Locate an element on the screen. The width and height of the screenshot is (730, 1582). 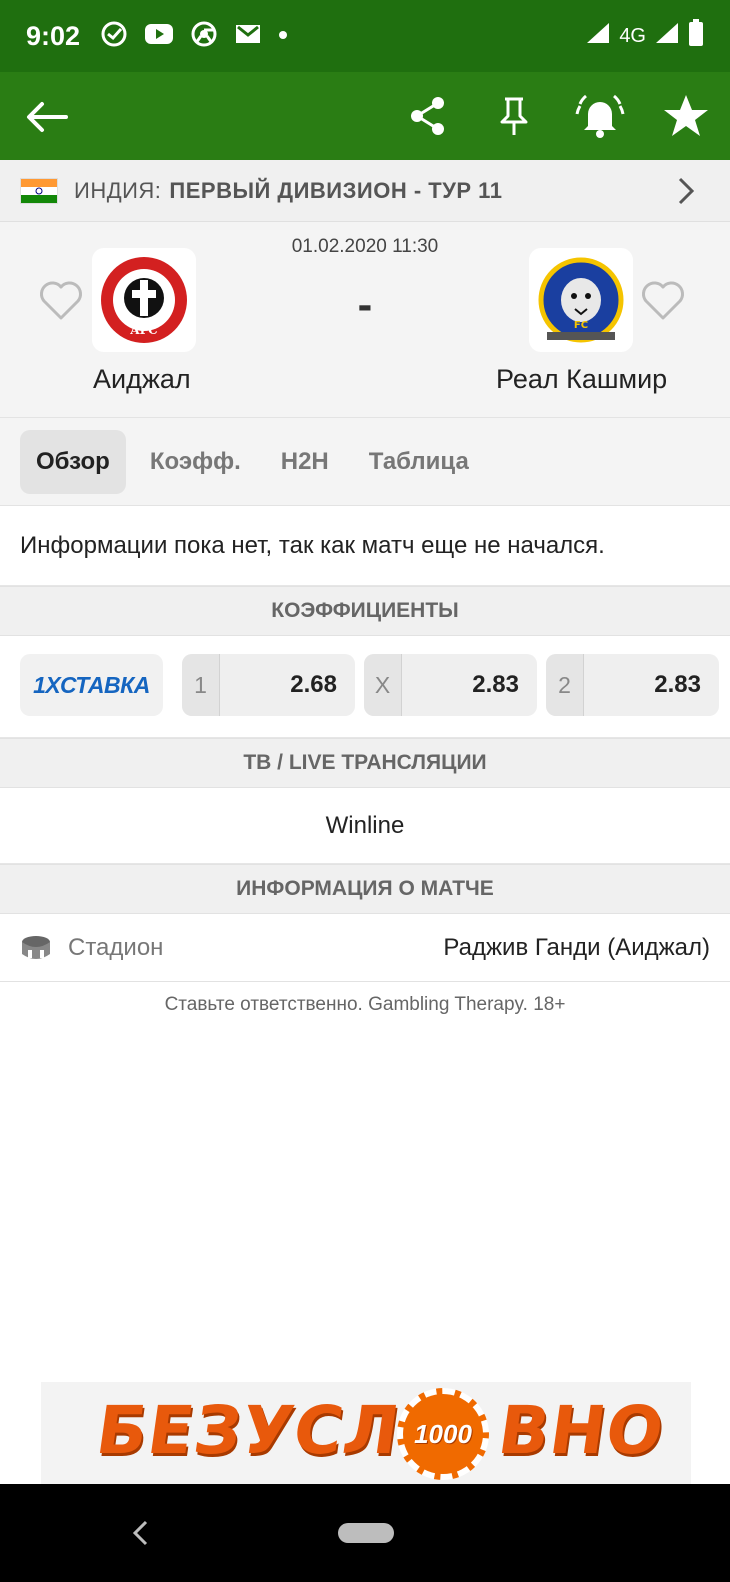
banner-text-right: ВНО is located at coordinates (581, 1430).